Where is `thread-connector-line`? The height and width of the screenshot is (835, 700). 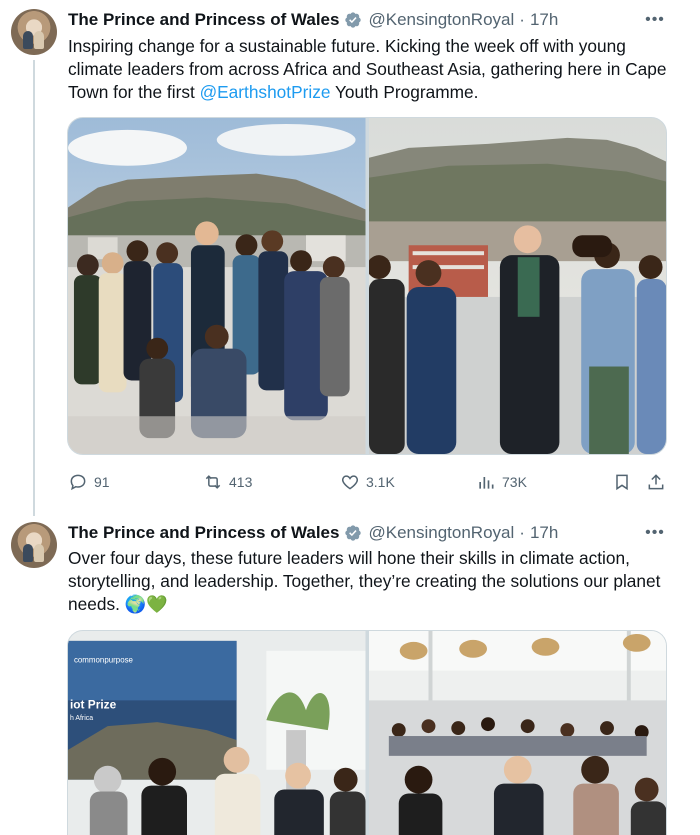 thread-connector-line is located at coordinates (34, 288).